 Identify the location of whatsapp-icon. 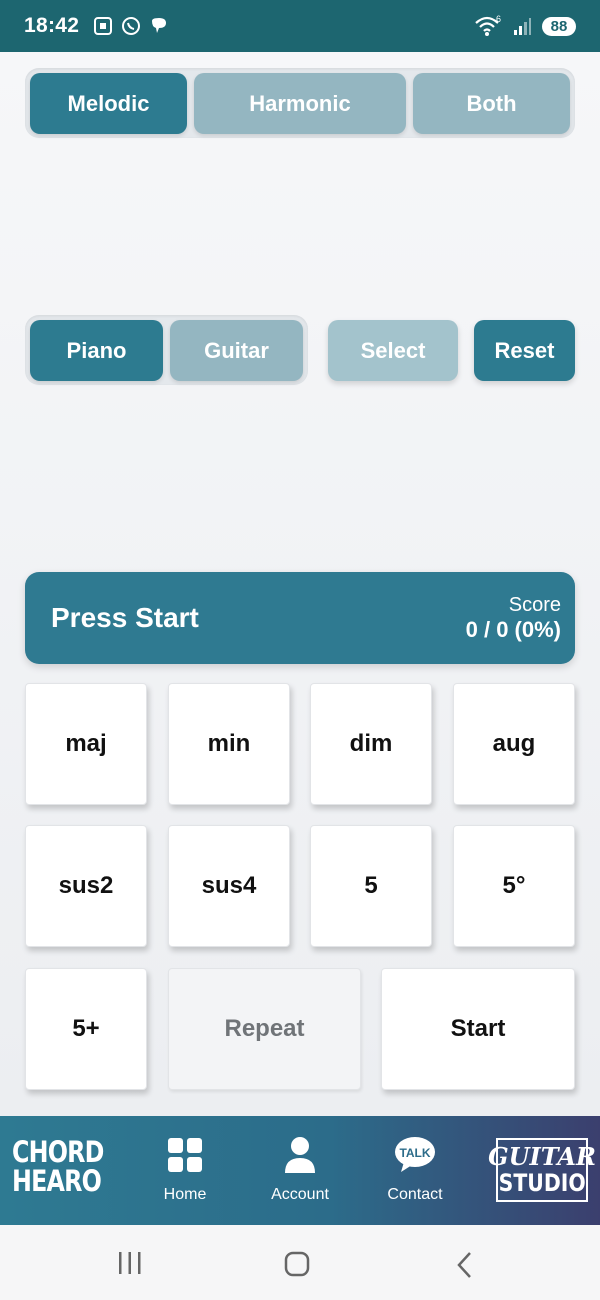
(131, 26).